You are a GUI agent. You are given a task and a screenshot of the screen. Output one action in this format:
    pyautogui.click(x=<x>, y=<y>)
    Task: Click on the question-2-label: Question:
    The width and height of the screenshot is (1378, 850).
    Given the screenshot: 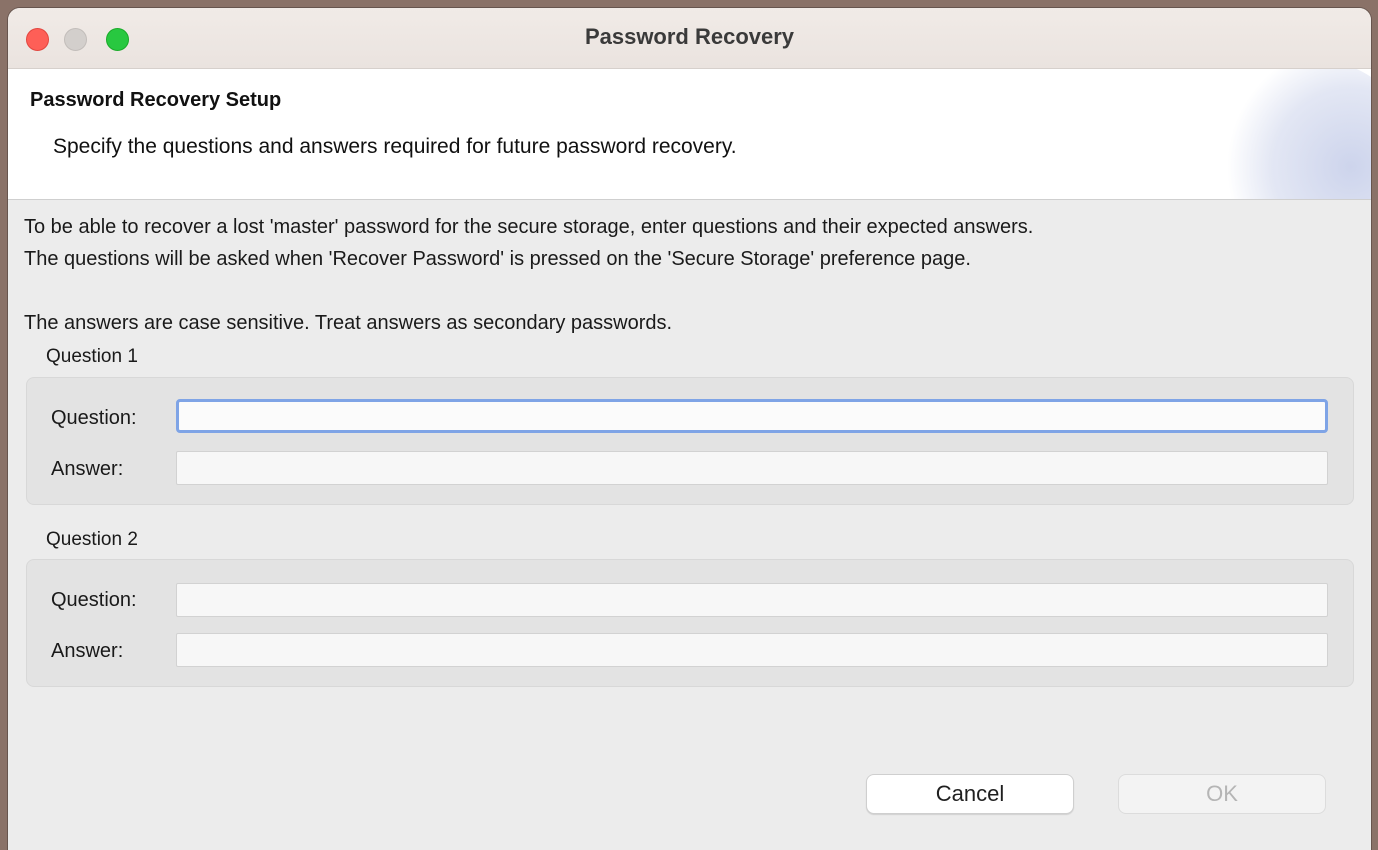 What is the action you would take?
    pyautogui.click(x=94, y=600)
    